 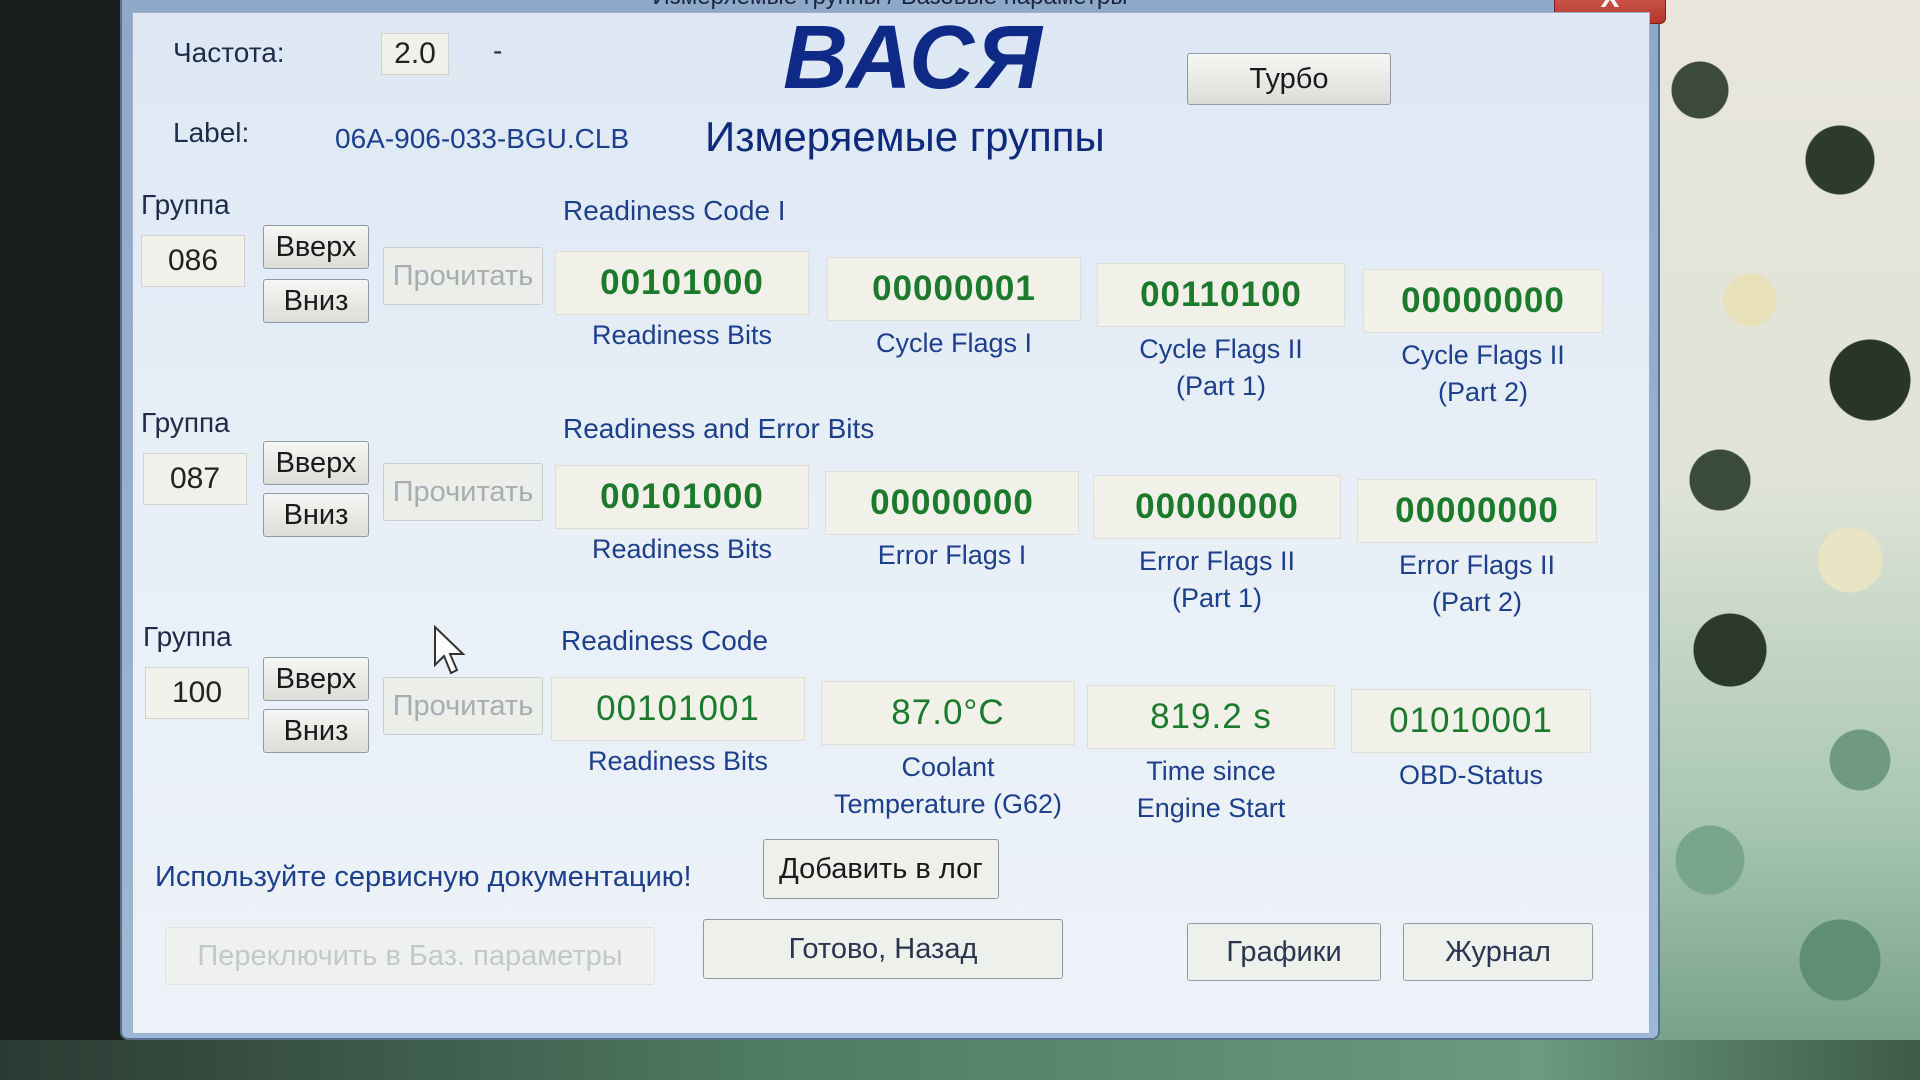 I want to click on group-title: Readiness Code, so click(x=665, y=640).